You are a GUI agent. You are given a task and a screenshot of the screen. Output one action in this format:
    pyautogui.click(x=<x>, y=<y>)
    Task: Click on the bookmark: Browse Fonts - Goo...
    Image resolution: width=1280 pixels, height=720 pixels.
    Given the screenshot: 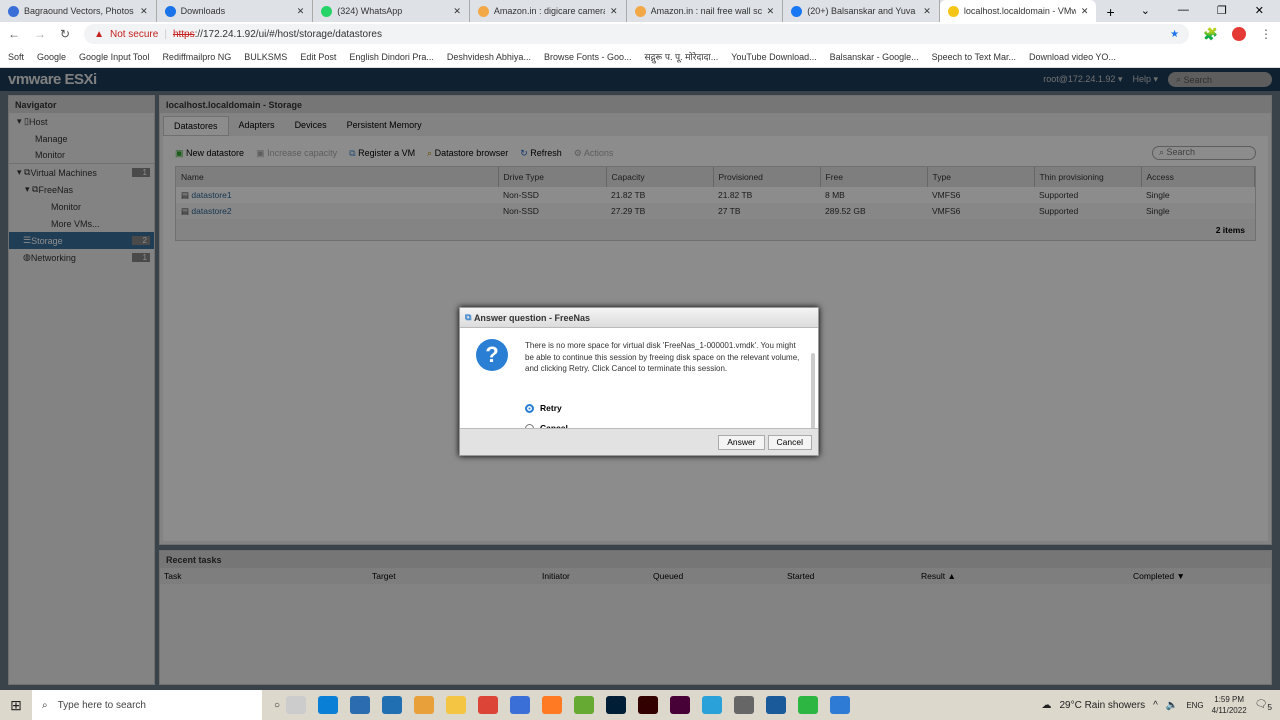 What is the action you would take?
    pyautogui.click(x=588, y=57)
    